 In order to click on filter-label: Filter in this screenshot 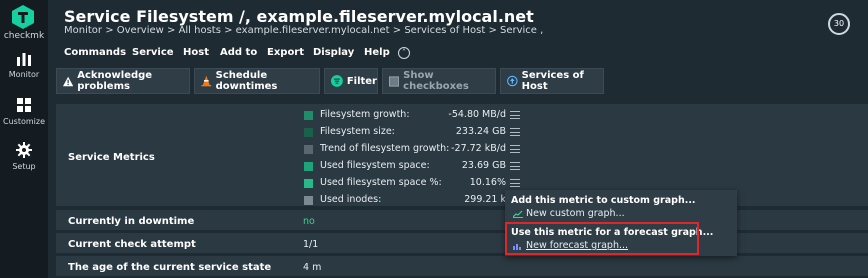, I will do `click(361, 81)`.